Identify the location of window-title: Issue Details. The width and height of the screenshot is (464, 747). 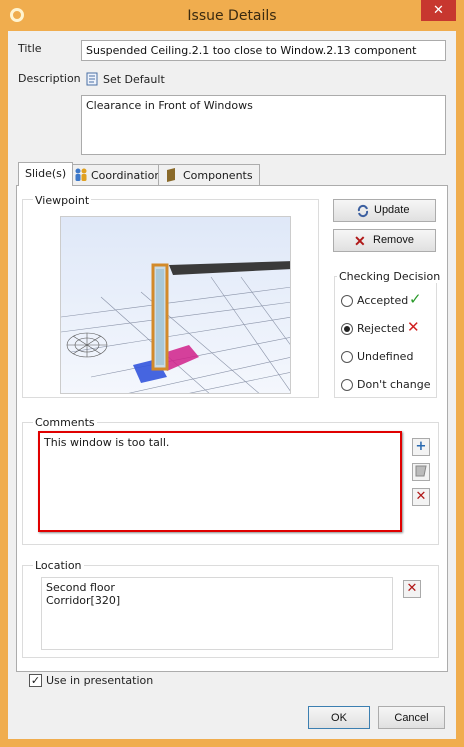
(232, 16).